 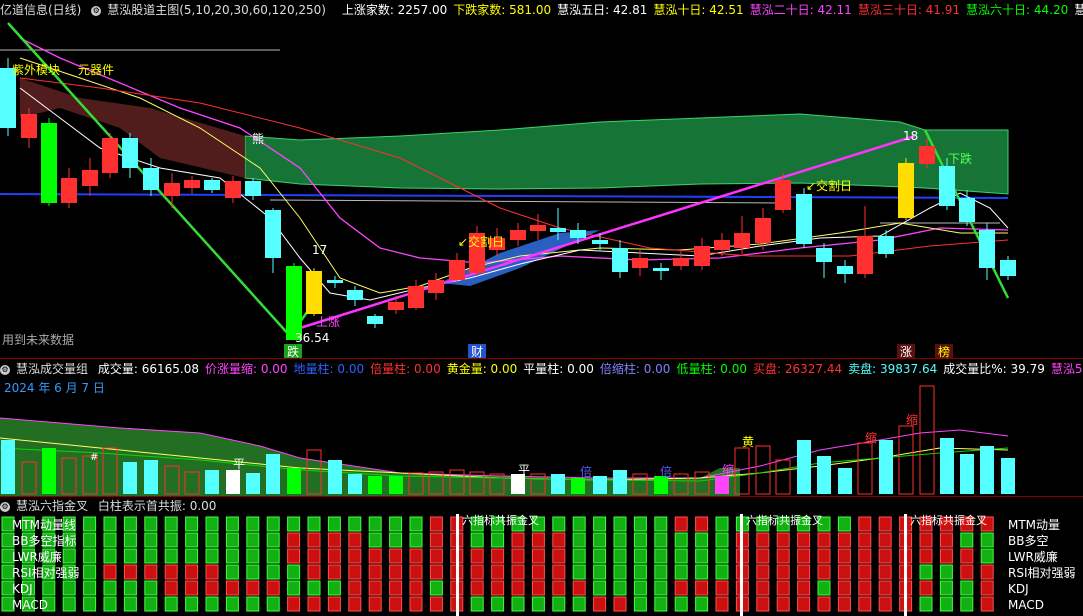 What do you see at coordinates (5, 506) in the screenshot?
I see `signal-gear-icon: ⚙` at bounding box center [5, 506].